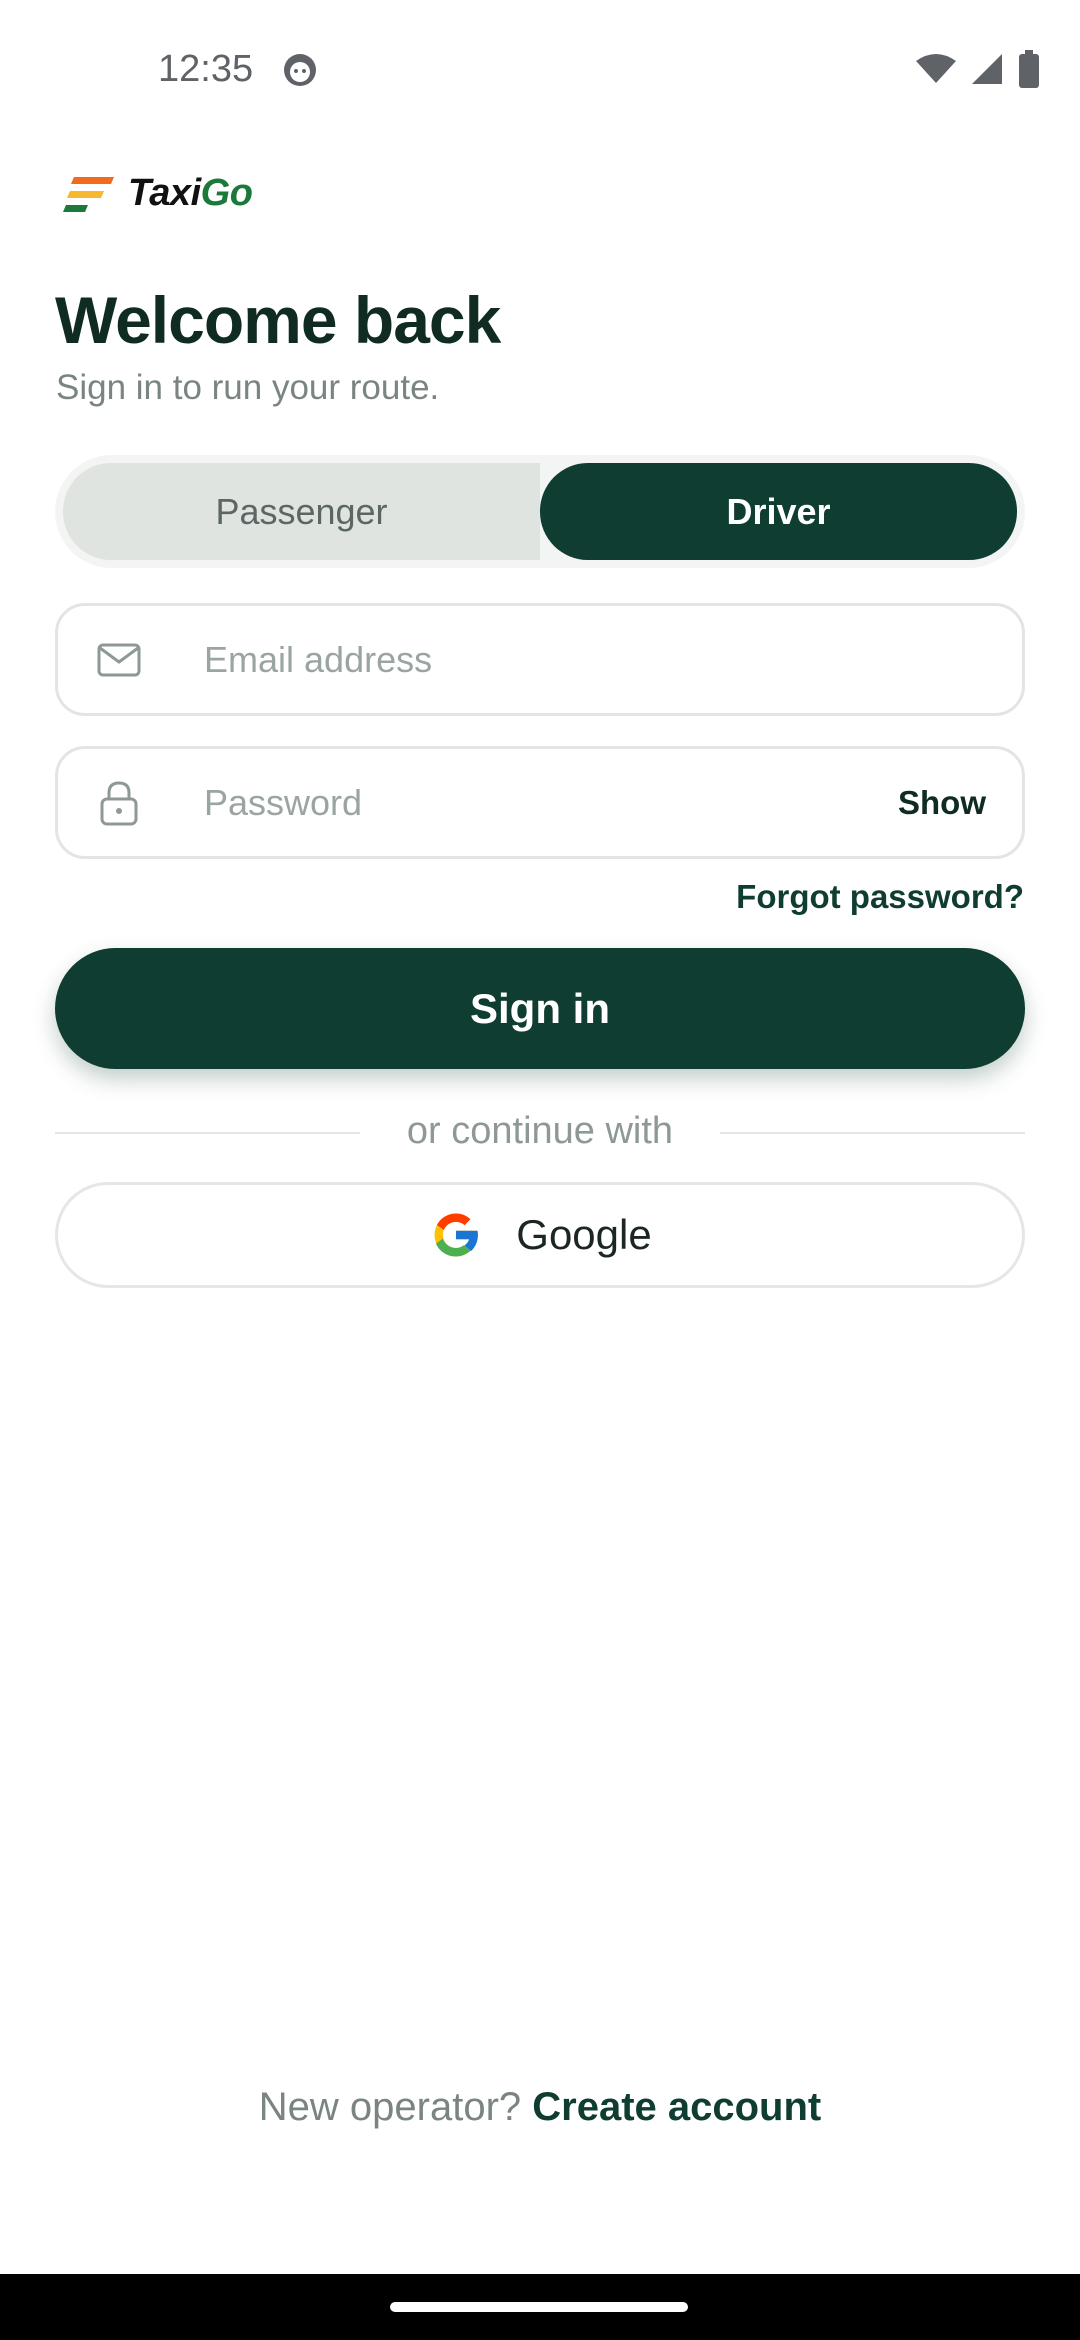 This screenshot has width=1080, height=2340. Describe the element at coordinates (540, 70) in the screenshot. I see `status-bar: 12:35` at that location.